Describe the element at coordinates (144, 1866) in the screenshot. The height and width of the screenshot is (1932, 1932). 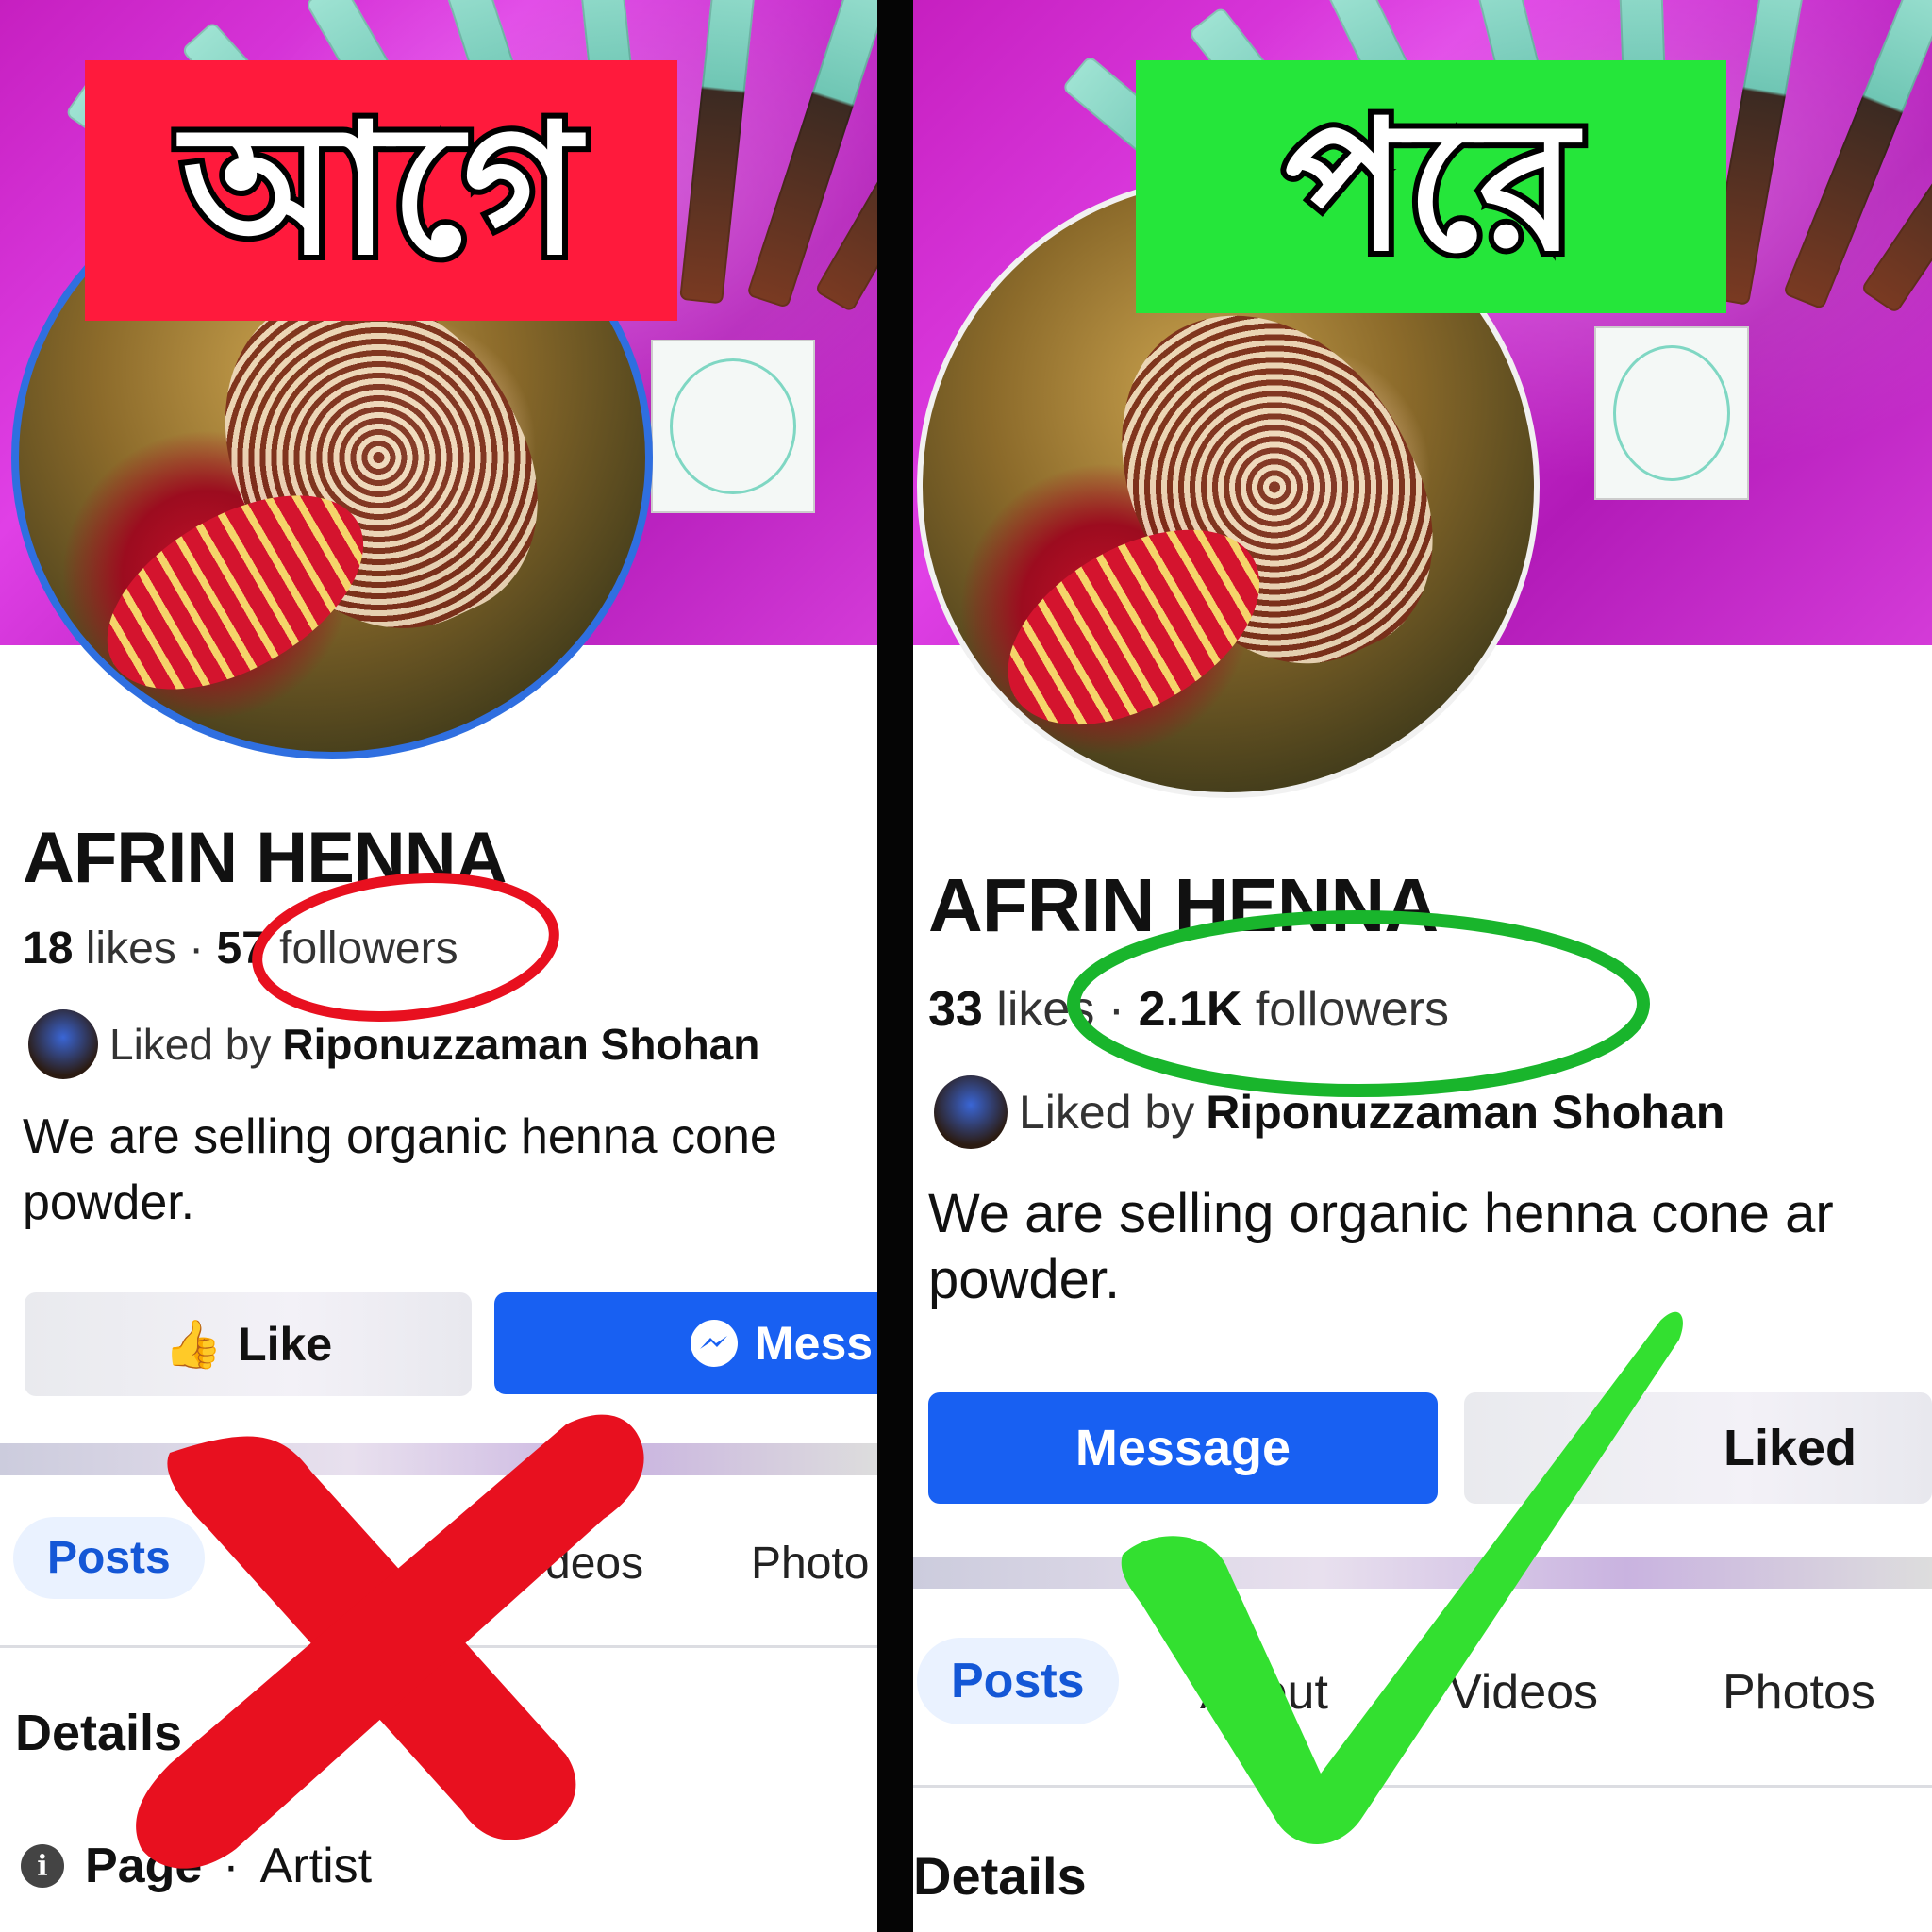
I see `page-type-prefix: Page` at that location.